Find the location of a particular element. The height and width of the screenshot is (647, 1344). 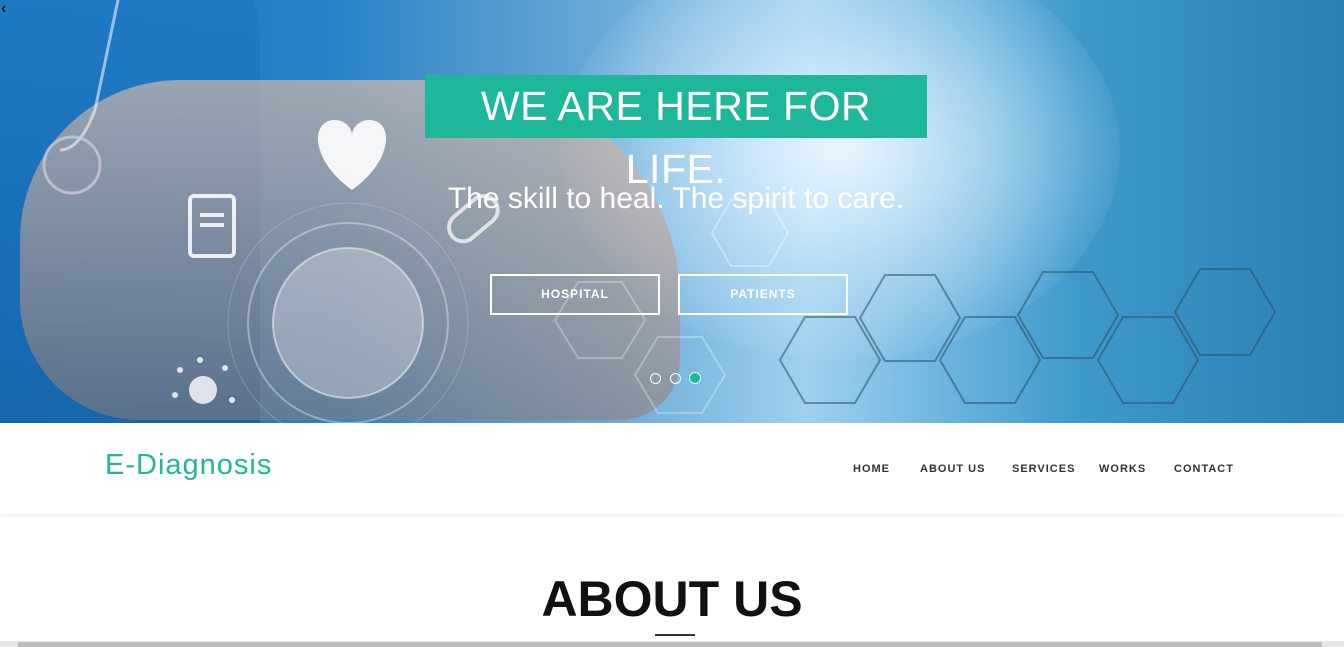

brand-logo: E-Diagnosis is located at coordinates (188, 465).